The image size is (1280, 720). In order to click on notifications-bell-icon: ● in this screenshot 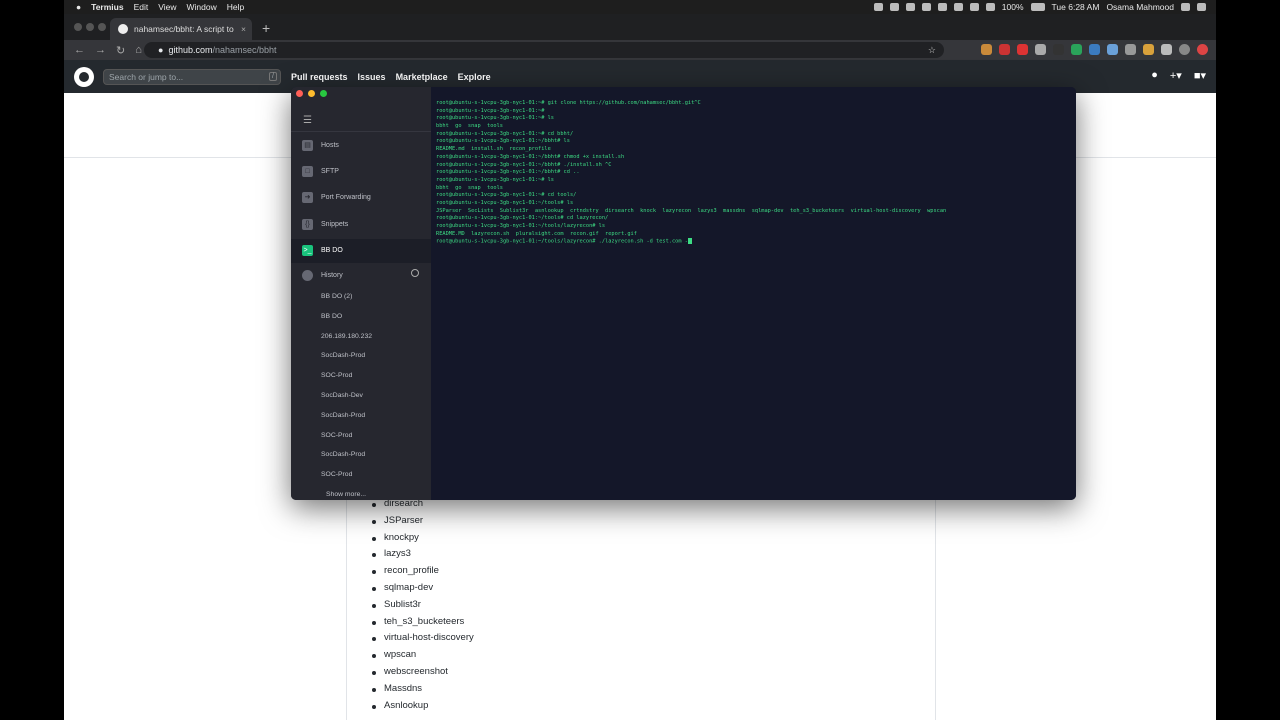, I will do `click(1154, 75)`.